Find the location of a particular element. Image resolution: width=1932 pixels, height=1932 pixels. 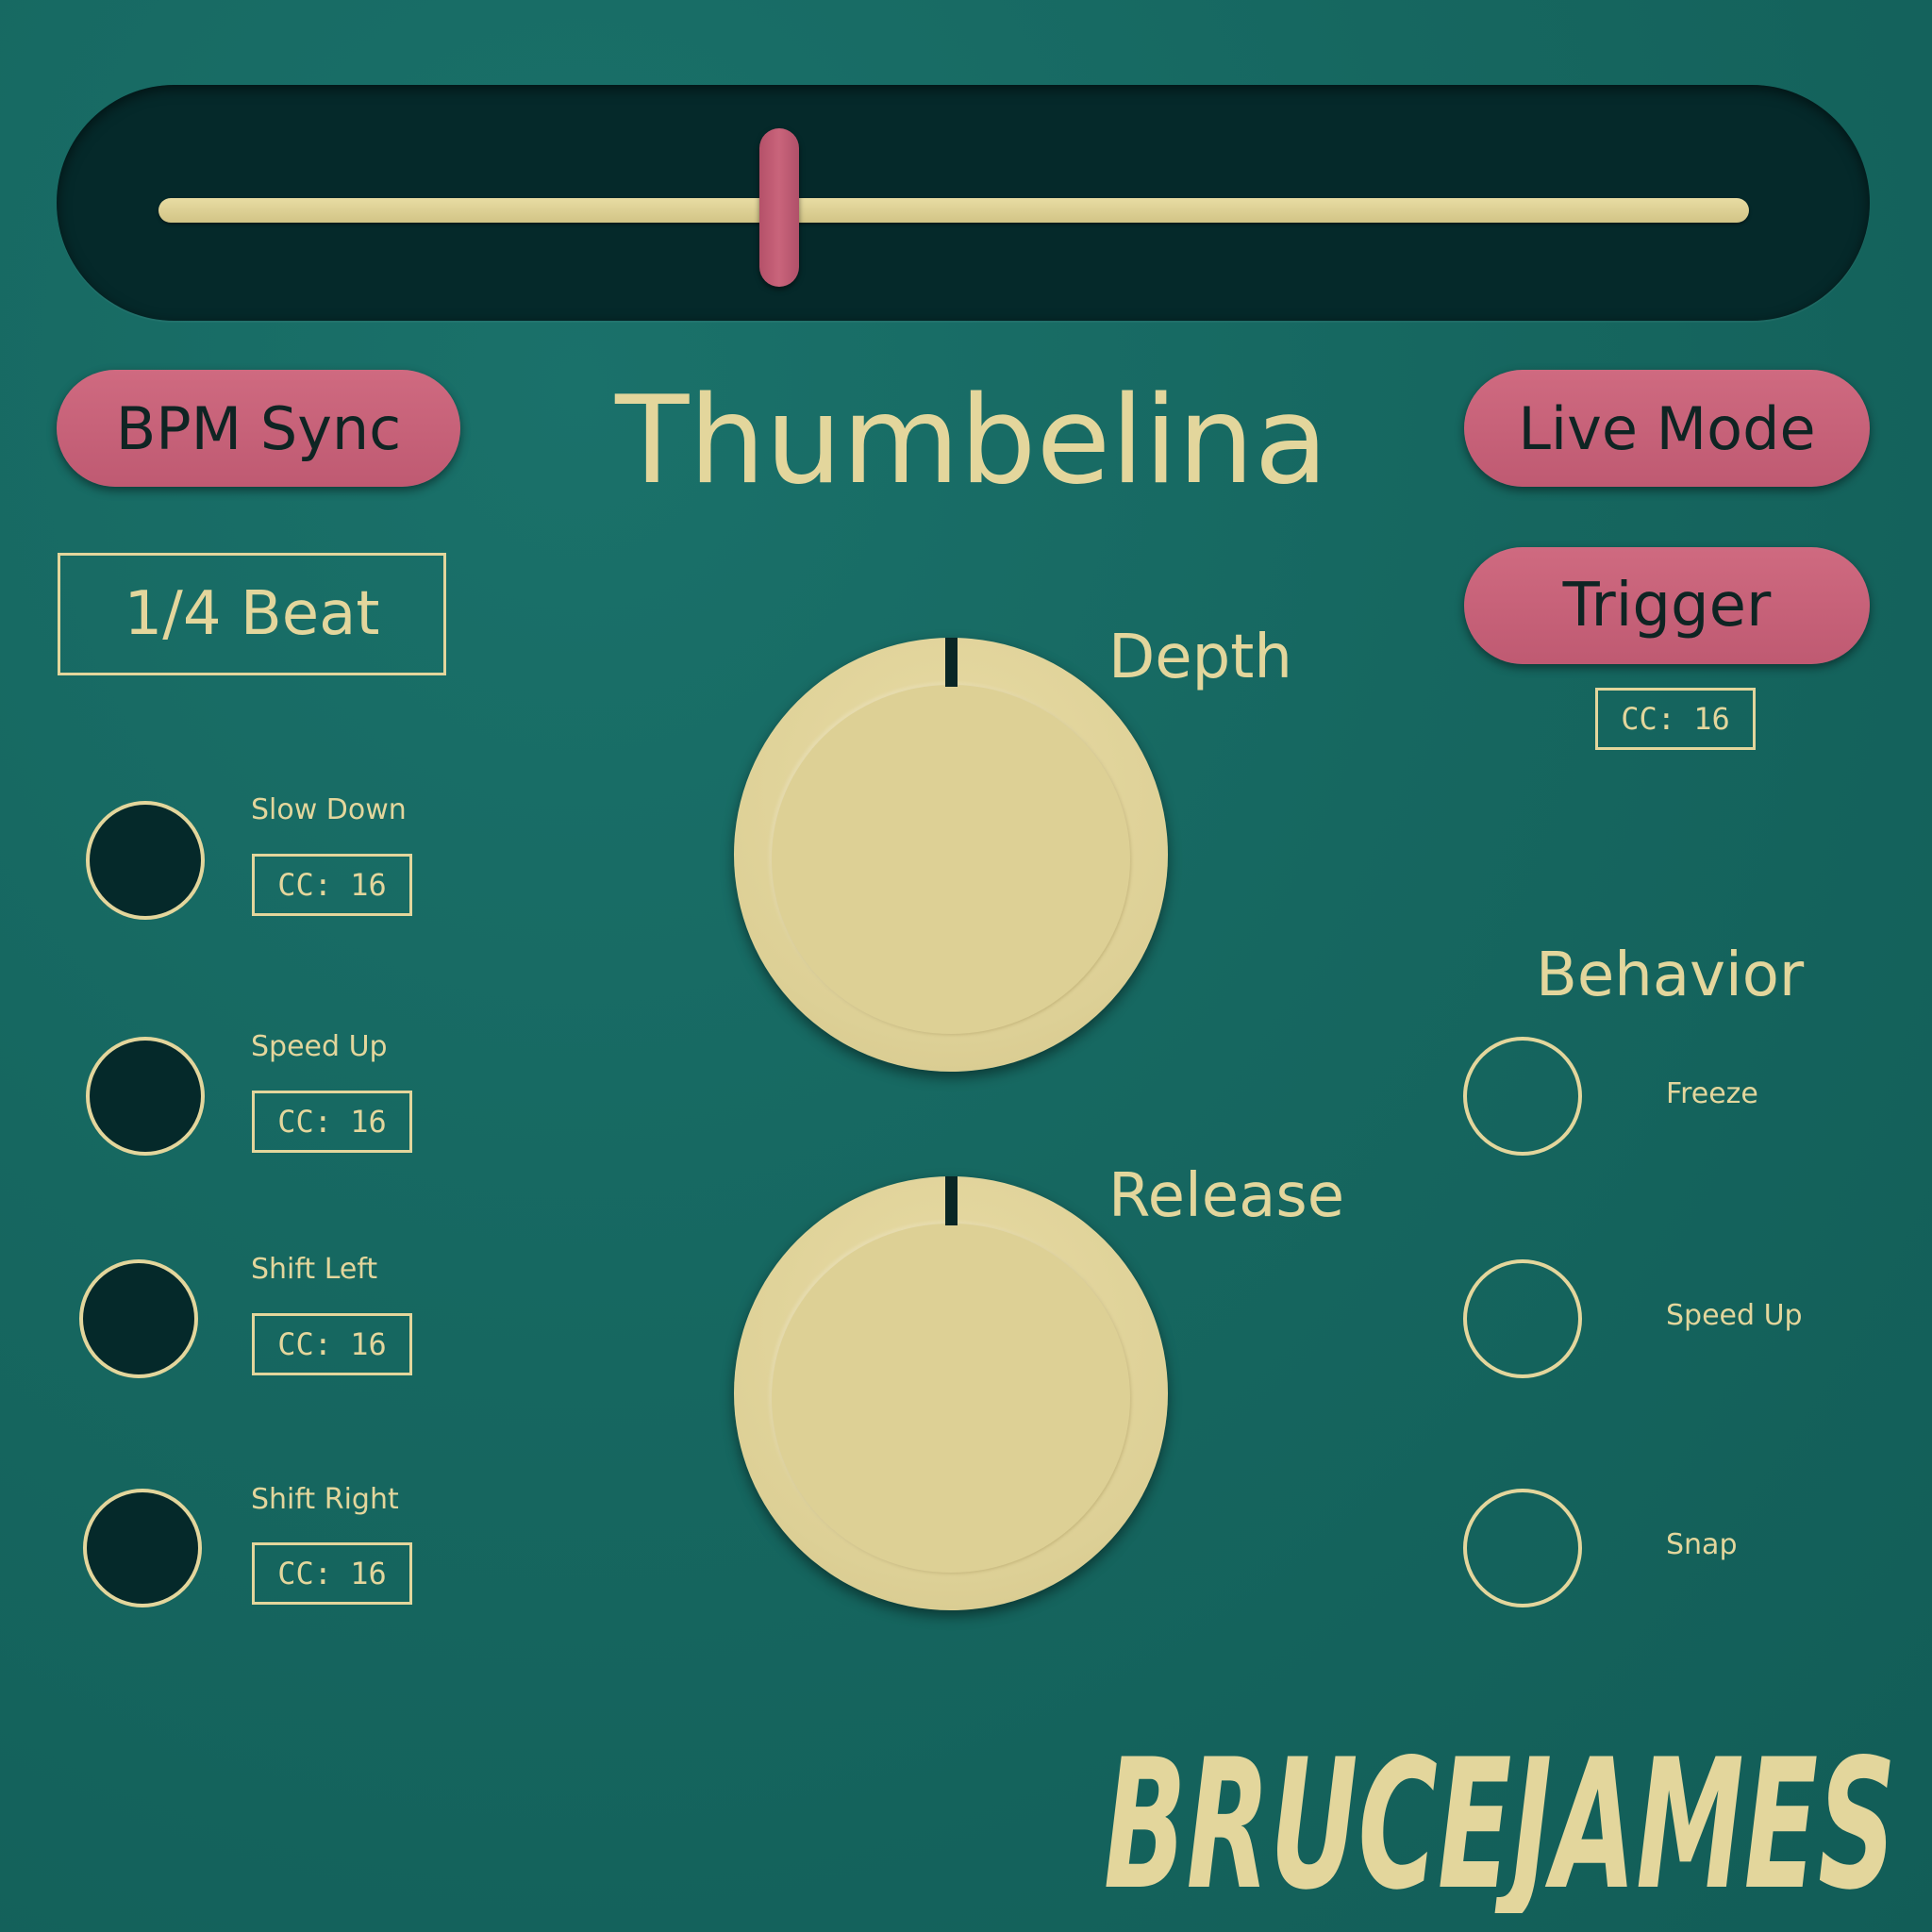

freeze-label: Freeze is located at coordinates (1712, 1093).